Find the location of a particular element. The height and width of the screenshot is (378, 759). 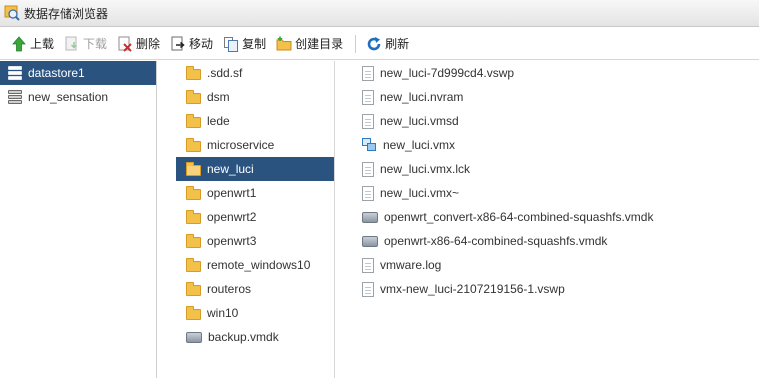

upload-button: 上载 is located at coordinates (32, 44).